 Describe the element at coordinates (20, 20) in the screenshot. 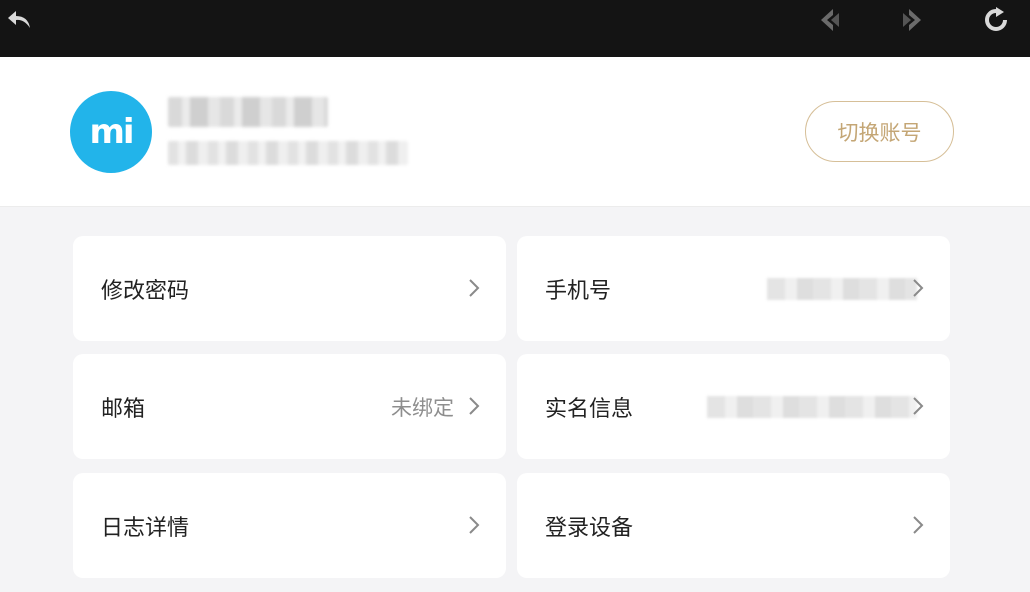

I see `back-arrow-icon` at that location.